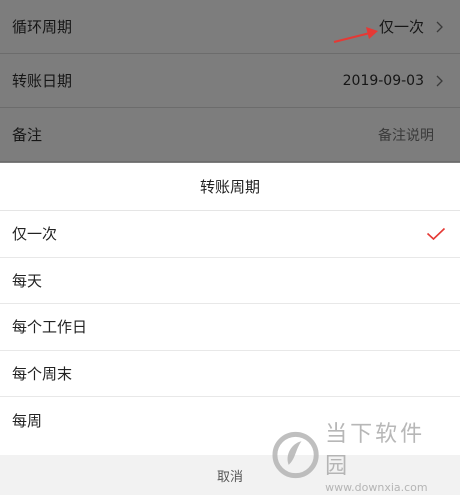 The width and height of the screenshot is (460, 495). What do you see at coordinates (35, 234) in the screenshot?
I see `option-label: 仅一次` at bounding box center [35, 234].